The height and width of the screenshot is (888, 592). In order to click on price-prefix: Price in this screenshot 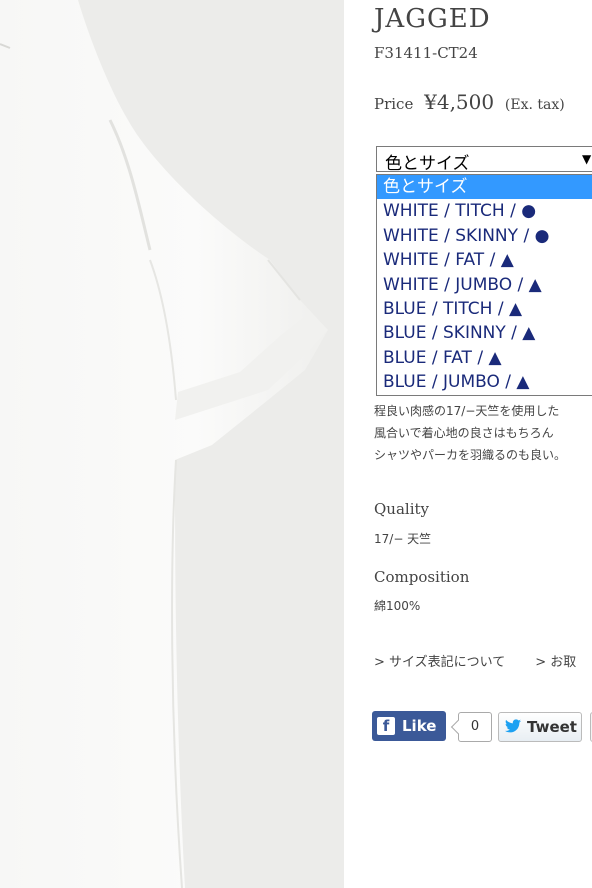, I will do `click(394, 104)`.